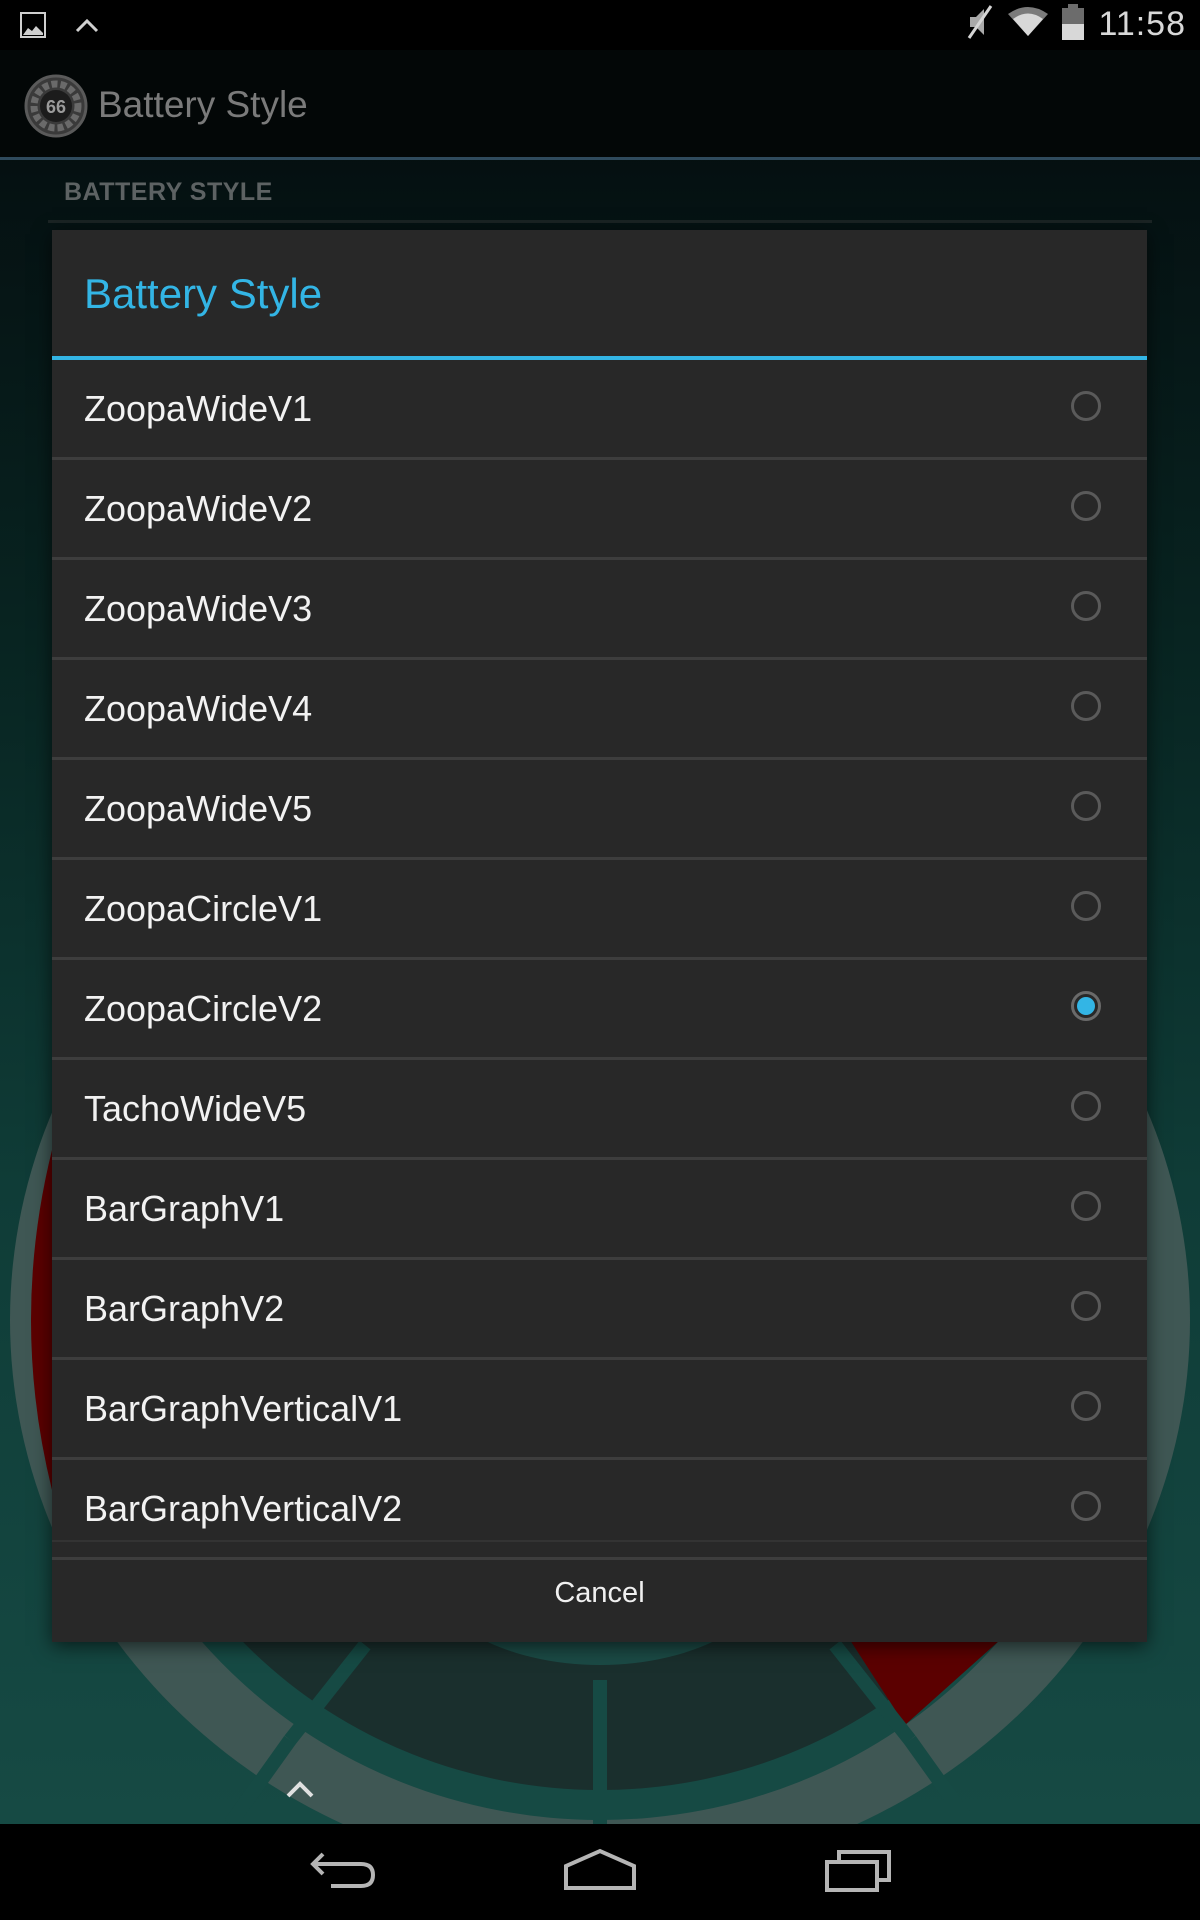 This screenshot has height=1920, width=1200. Describe the element at coordinates (195, 1108) in the screenshot. I see `option-label: TachoWideV5` at that location.